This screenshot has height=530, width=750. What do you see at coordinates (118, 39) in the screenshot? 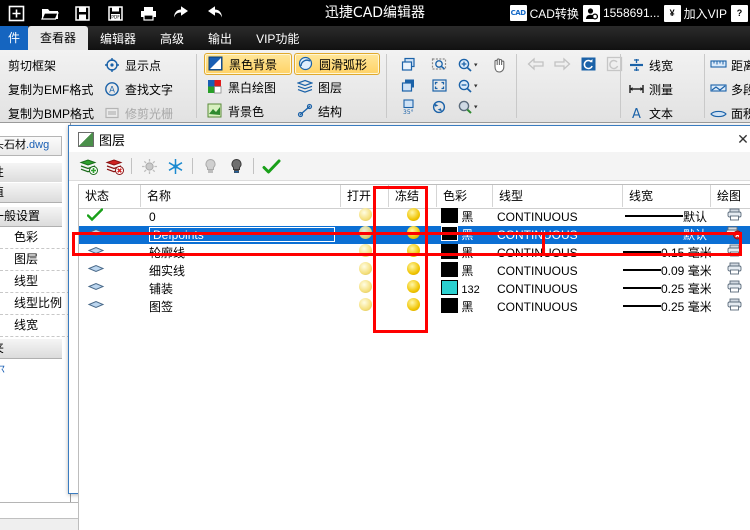
I see `tab-editor: 编辑器` at bounding box center [118, 39].